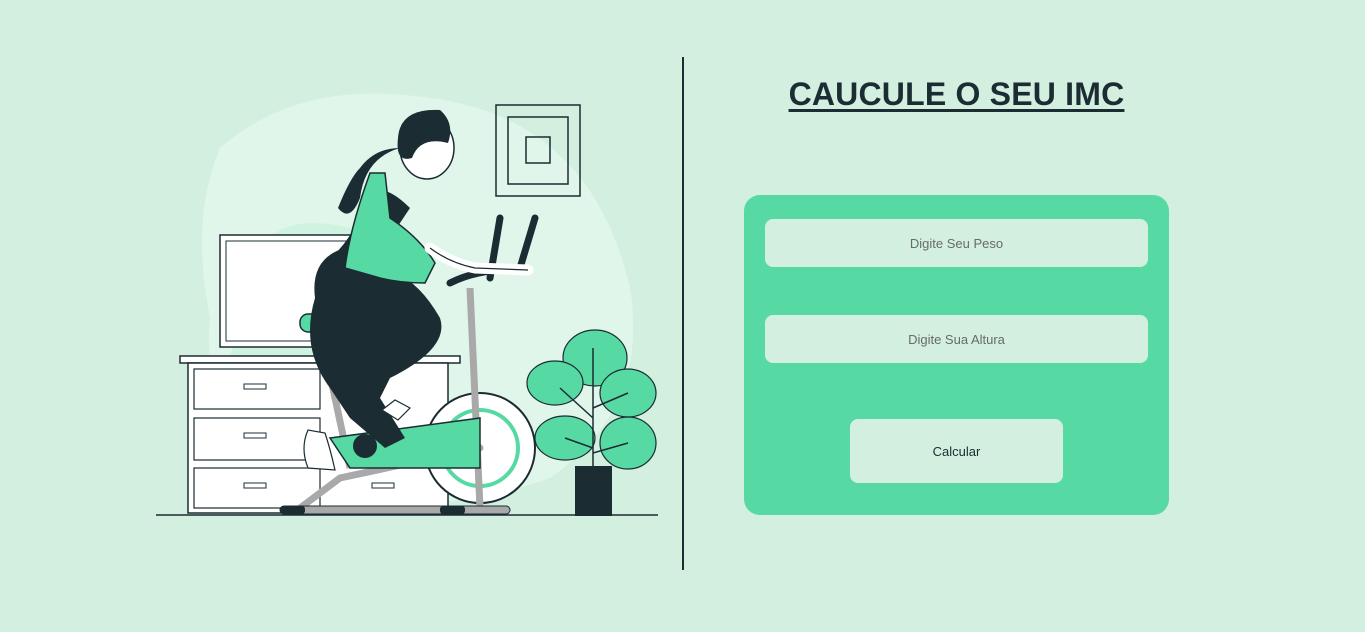 The width and height of the screenshot is (1365, 632). I want to click on vertical-divider, so click(683, 313).